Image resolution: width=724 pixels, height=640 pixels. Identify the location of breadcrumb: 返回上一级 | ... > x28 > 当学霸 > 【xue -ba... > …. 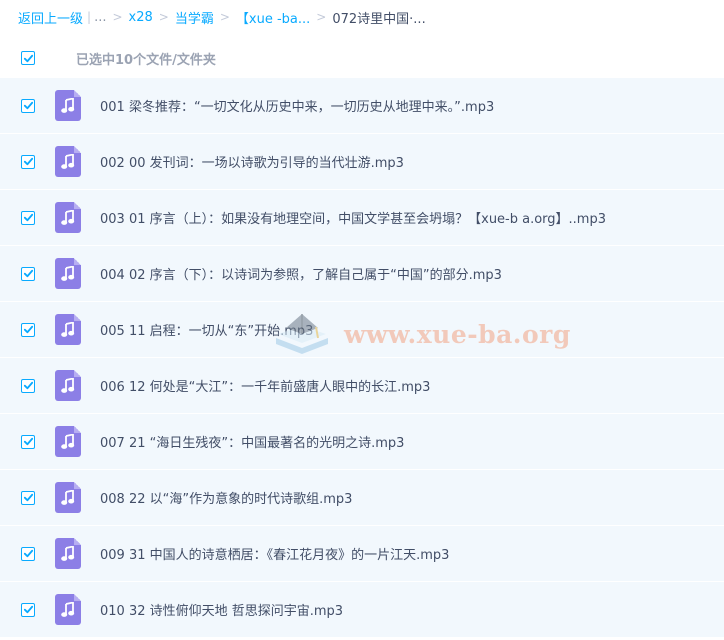
(222, 17).